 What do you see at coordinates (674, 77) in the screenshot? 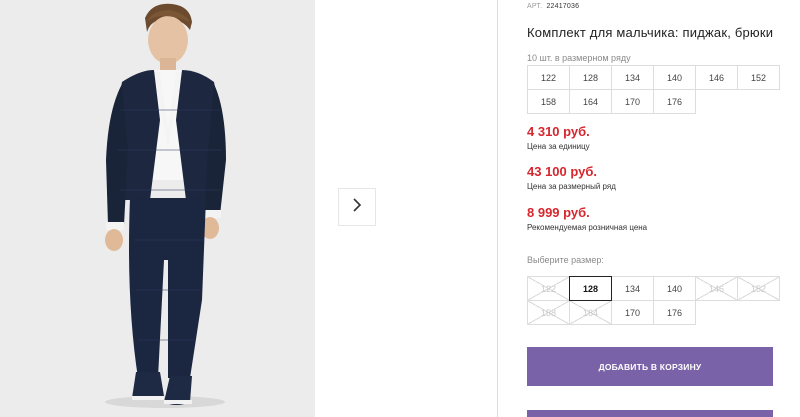
I see `pack-size-cell: 140` at bounding box center [674, 77].